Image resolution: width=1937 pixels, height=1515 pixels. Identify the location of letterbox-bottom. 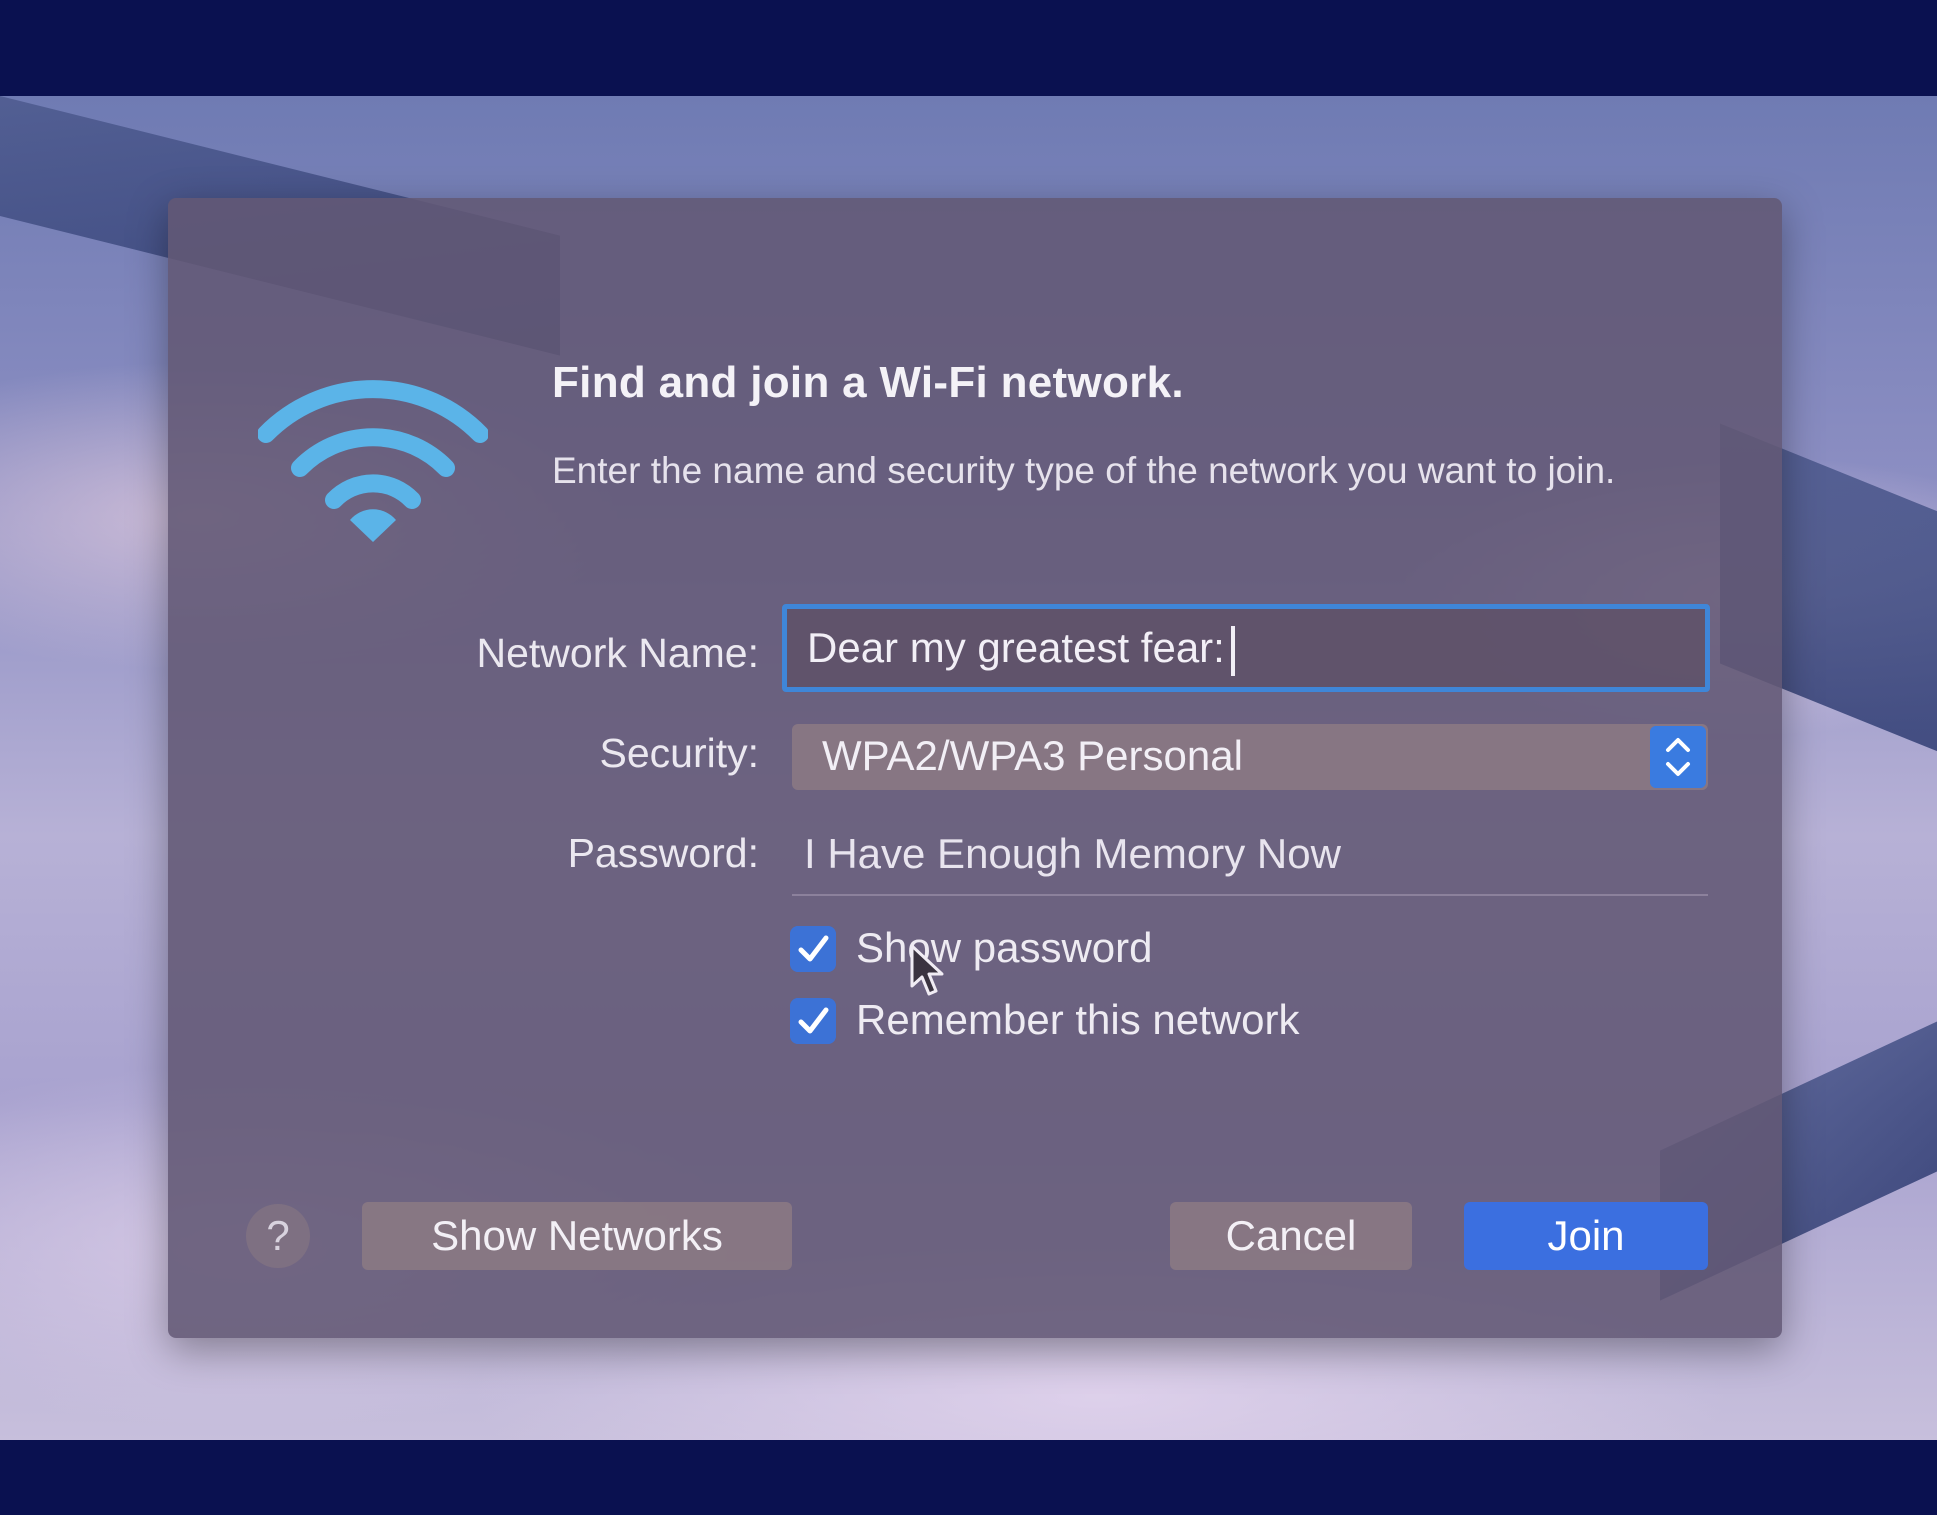
(968, 1477).